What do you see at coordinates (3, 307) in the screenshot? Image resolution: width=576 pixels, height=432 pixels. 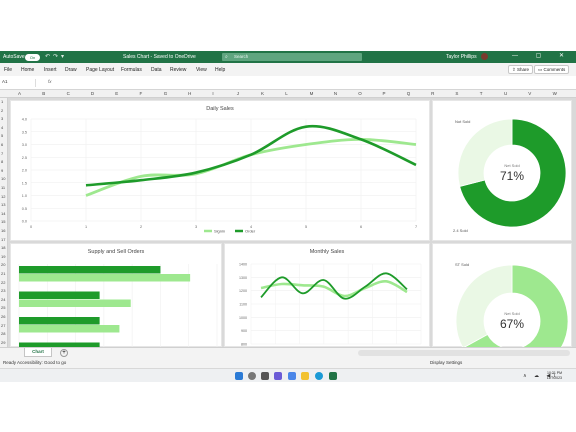 I see `row-header: 25` at bounding box center [3, 307].